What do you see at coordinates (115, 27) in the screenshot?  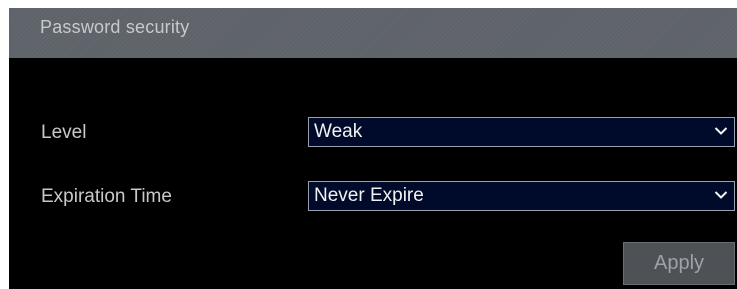 I see `section-title: Password security` at bounding box center [115, 27].